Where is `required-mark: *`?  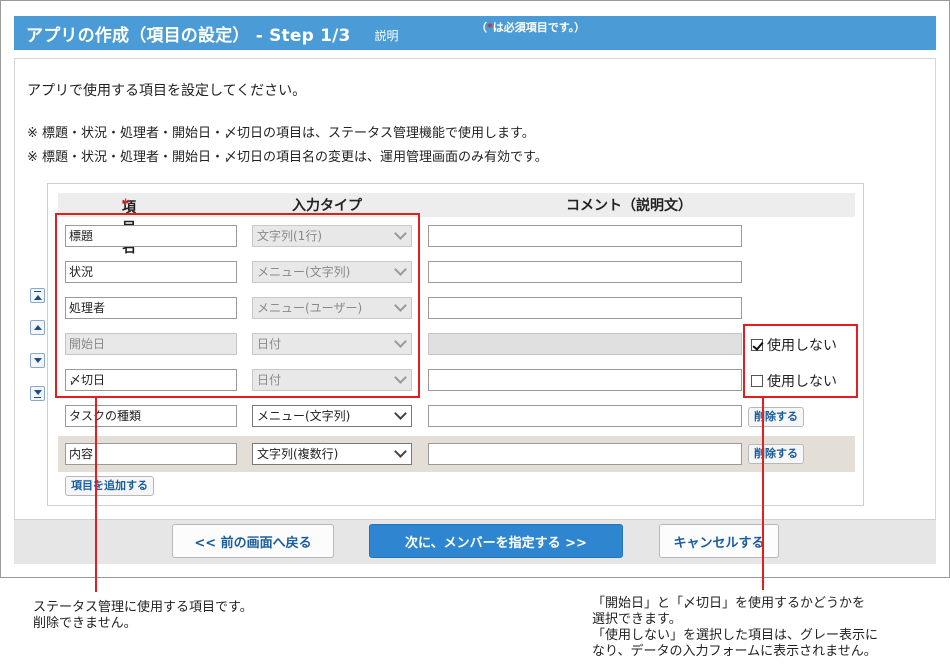
required-mark: * is located at coordinates (126, 205).